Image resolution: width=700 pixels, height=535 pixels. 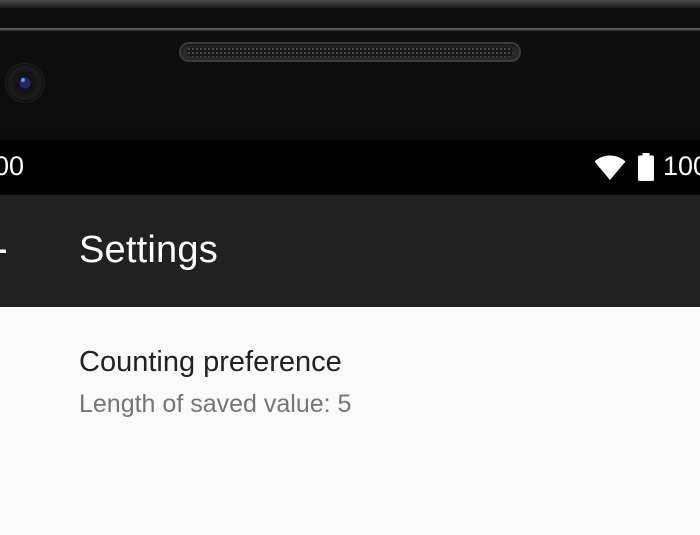 What do you see at coordinates (350, 52) in the screenshot?
I see `earpiece-speaker` at bounding box center [350, 52].